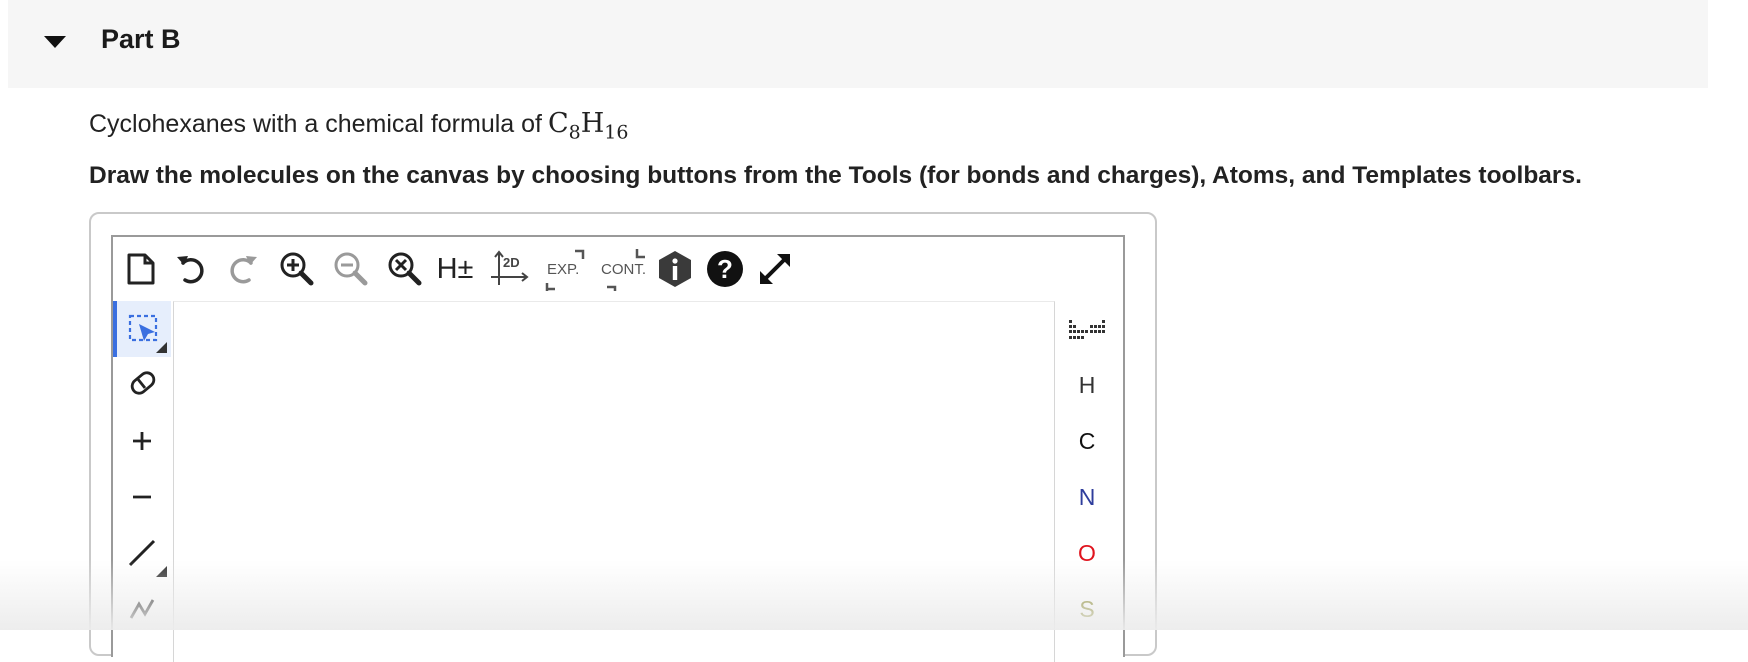 This screenshot has width=1748, height=662. I want to click on bond-tool-more-icon, so click(161, 571).